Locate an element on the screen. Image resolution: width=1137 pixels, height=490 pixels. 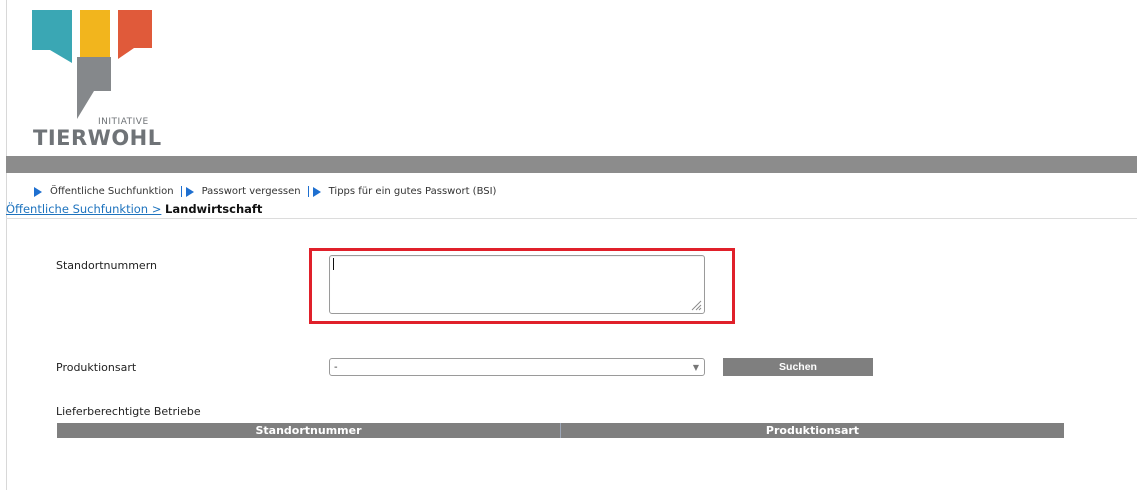
produktionsart-selected-value: - is located at coordinates (336, 367).